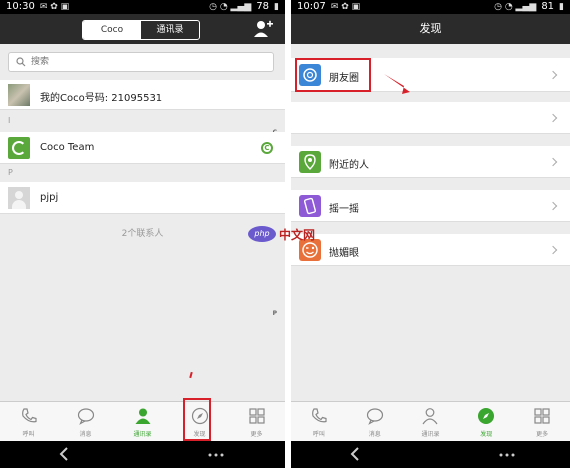 This screenshot has width=570, height=468. What do you see at coordinates (297, 234) in the screenshot?
I see `watermark-text: 中文网` at bounding box center [297, 234].